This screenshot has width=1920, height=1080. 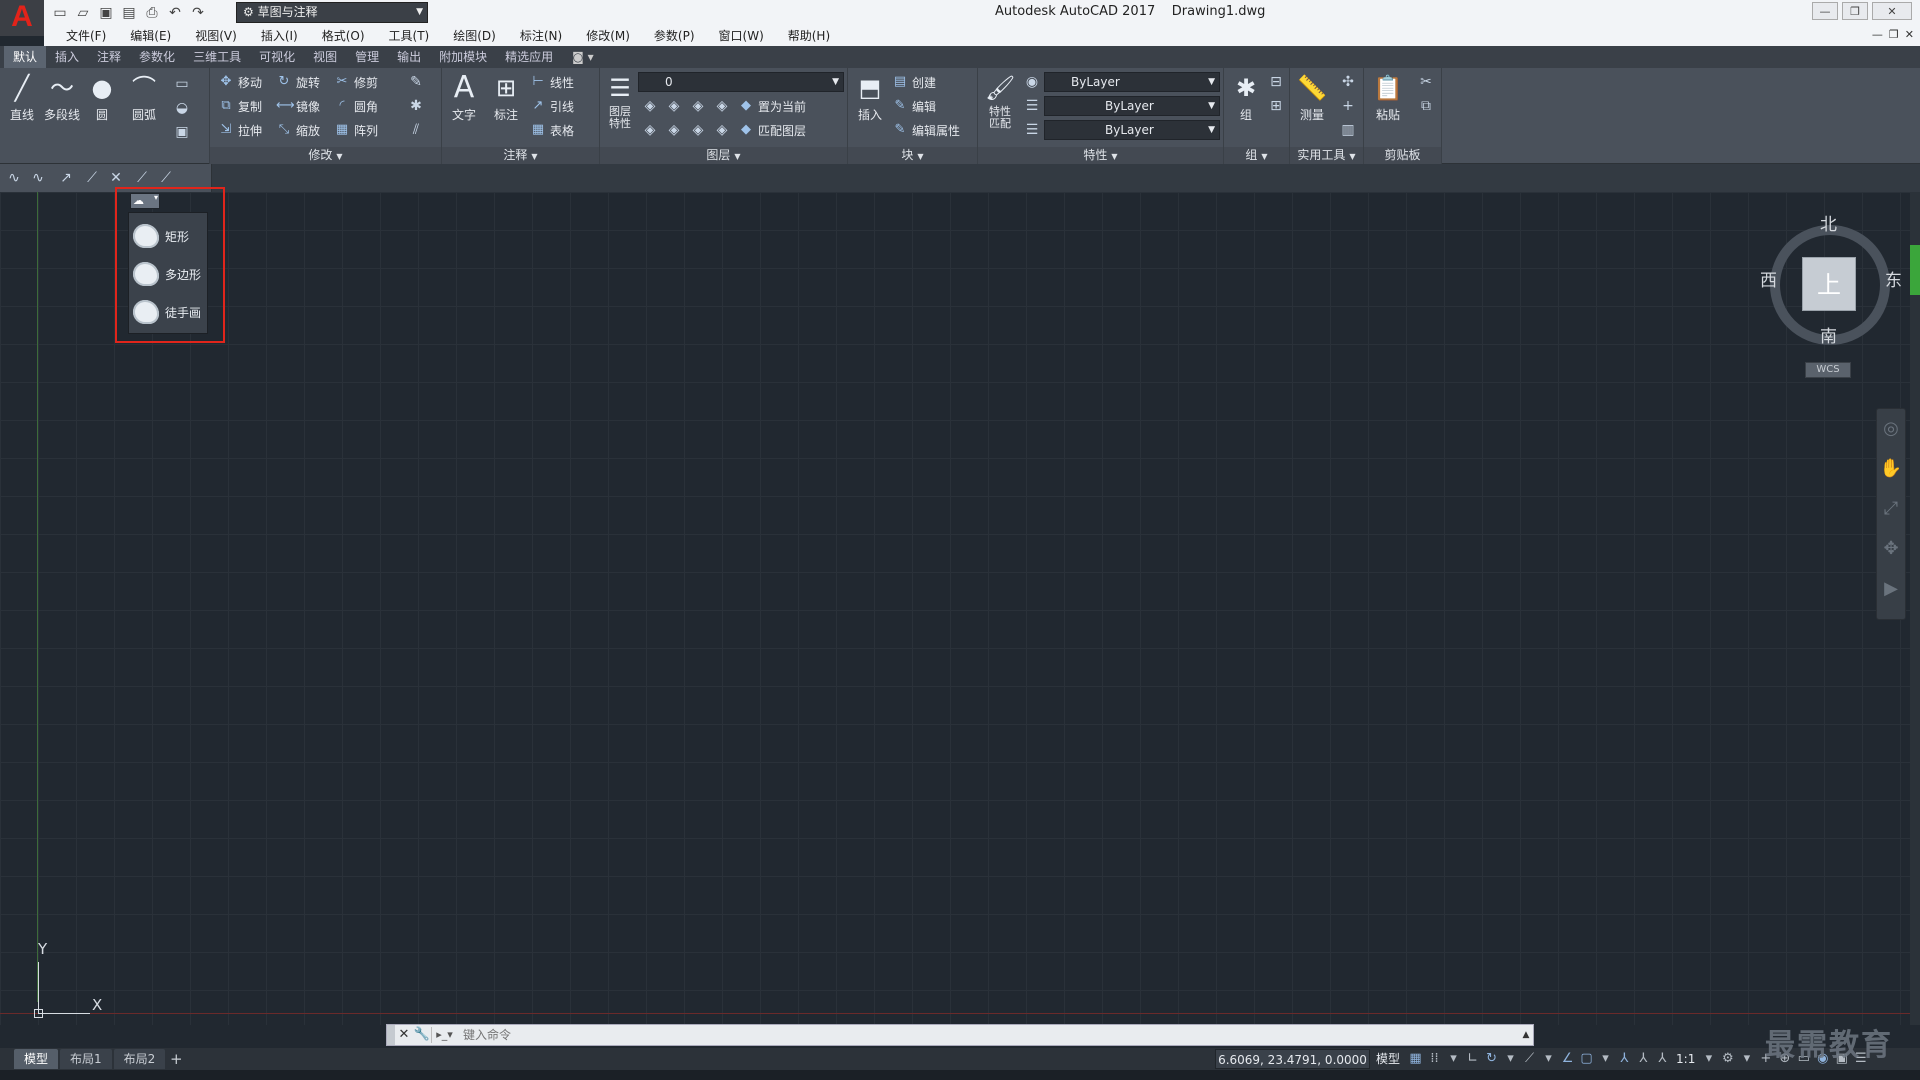 I want to click on ray-icon: ↗, so click(x=66, y=178).